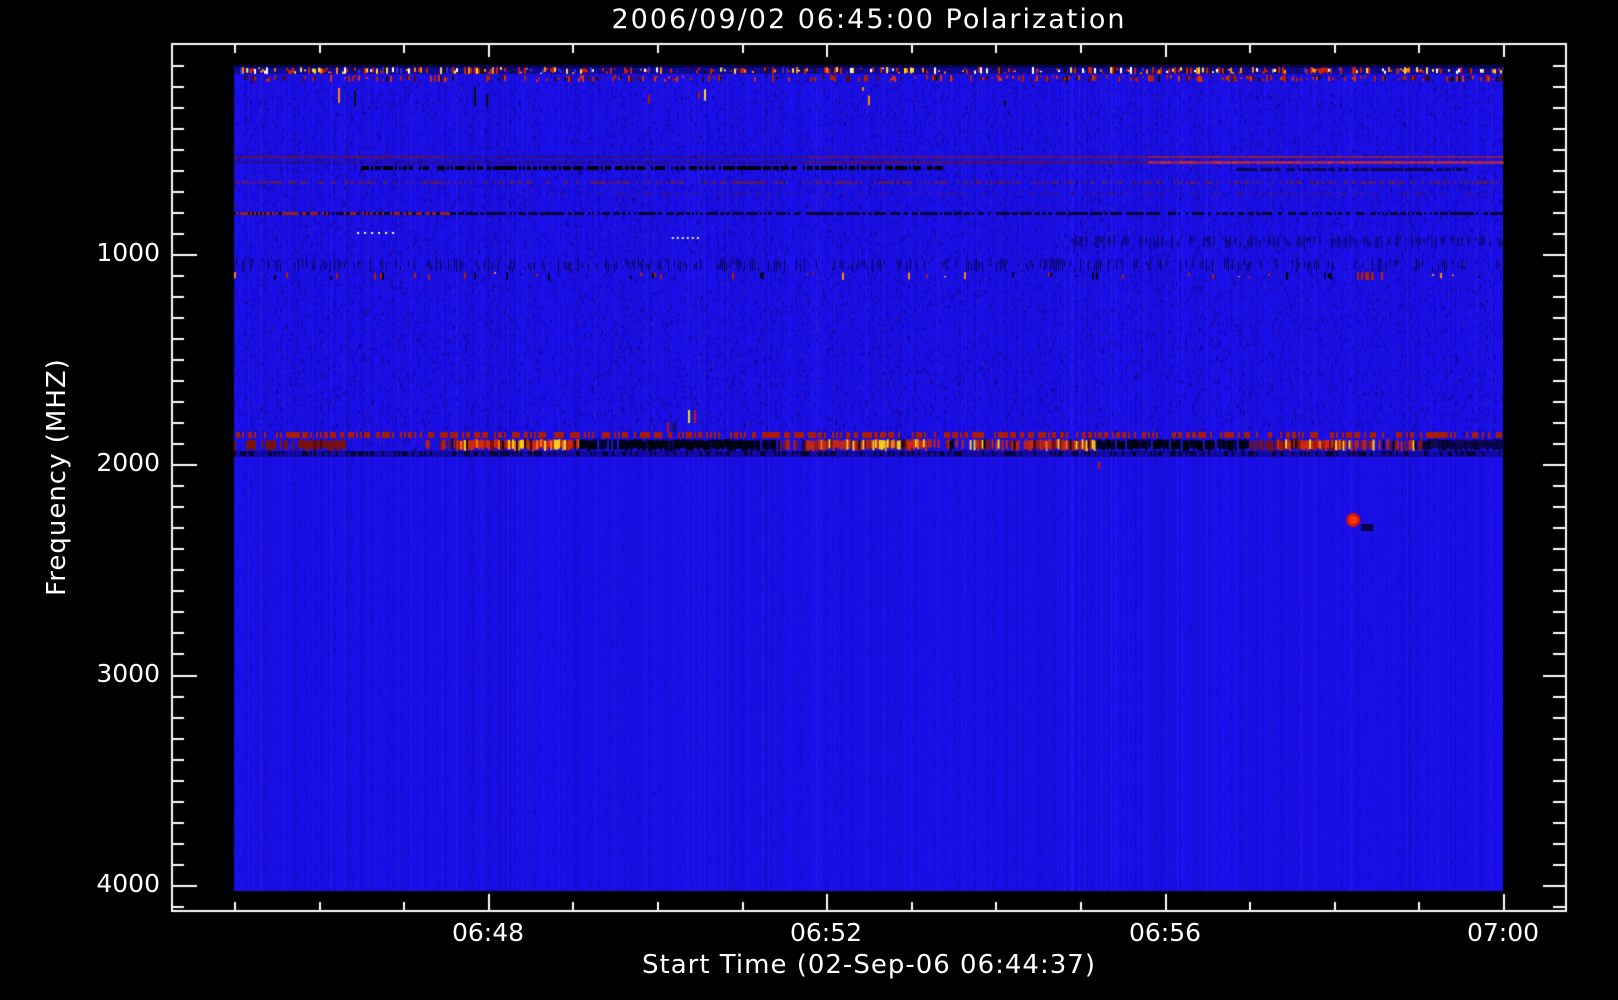 The height and width of the screenshot is (1000, 1618). Describe the element at coordinates (1503, 932) in the screenshot. I see `x-tick-label: 07:00` at that location.